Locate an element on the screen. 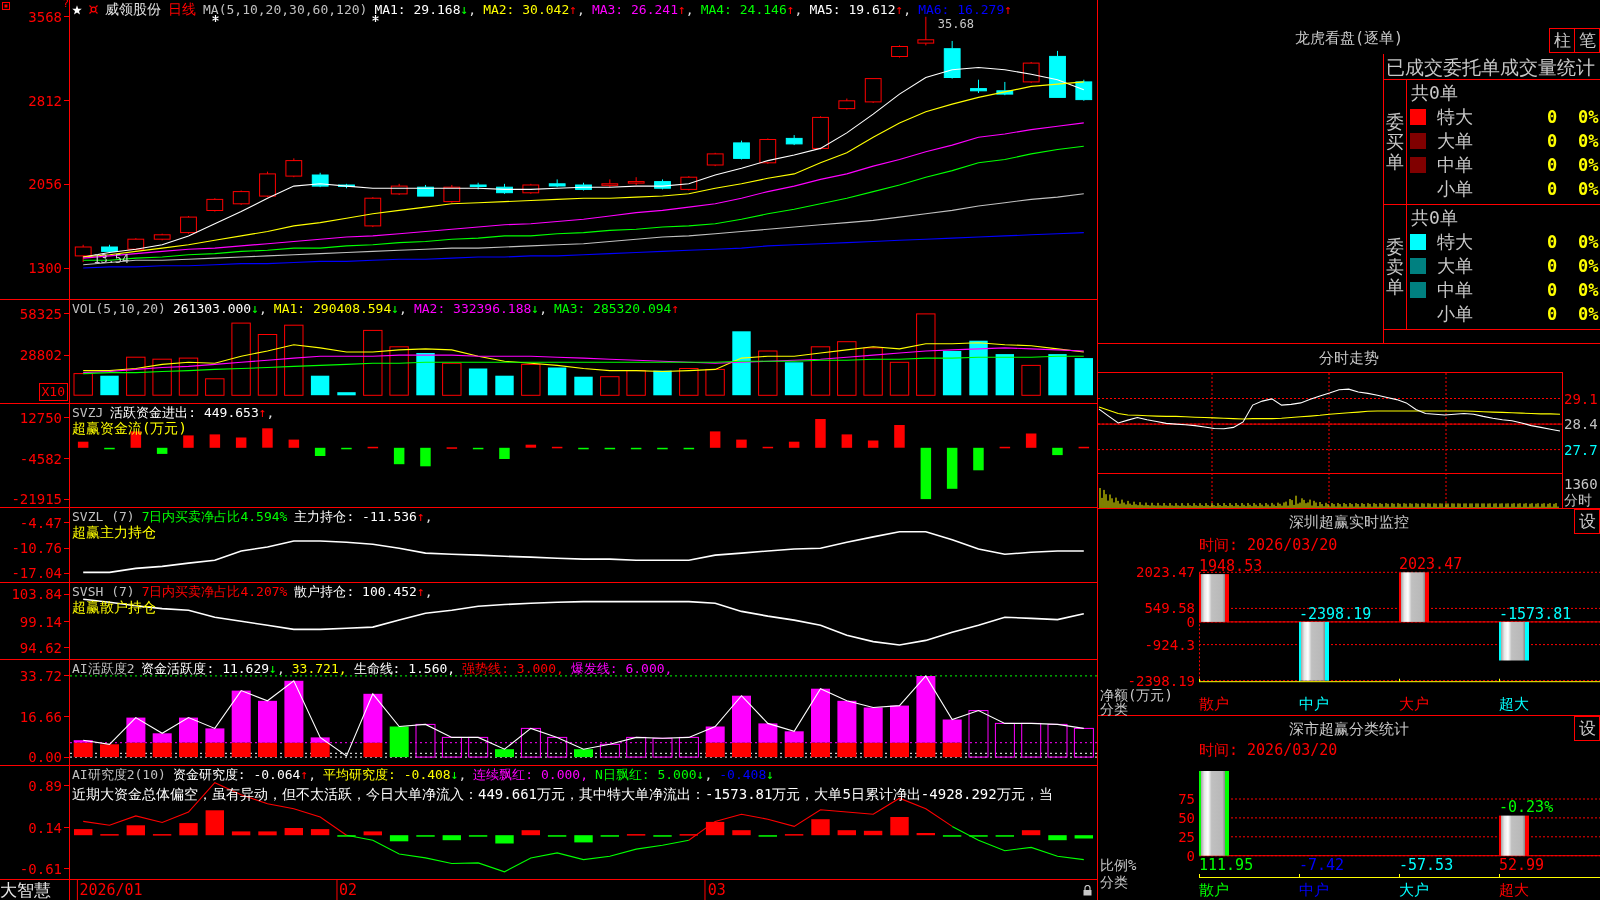 This screenshot has width=1600, height=900. indicator-value: MA5: 19.612 is located at coordinates (852, 9).